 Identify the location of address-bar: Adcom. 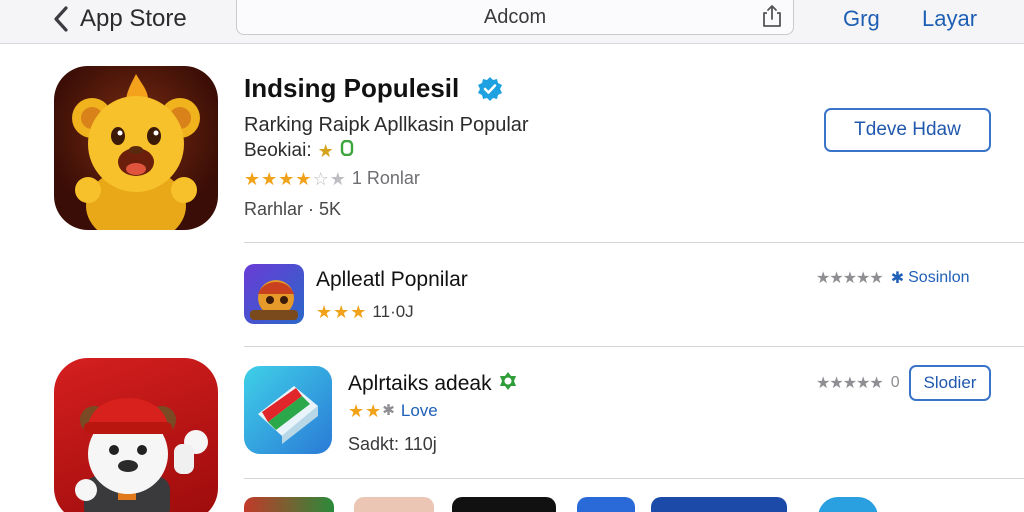
(515, 17).